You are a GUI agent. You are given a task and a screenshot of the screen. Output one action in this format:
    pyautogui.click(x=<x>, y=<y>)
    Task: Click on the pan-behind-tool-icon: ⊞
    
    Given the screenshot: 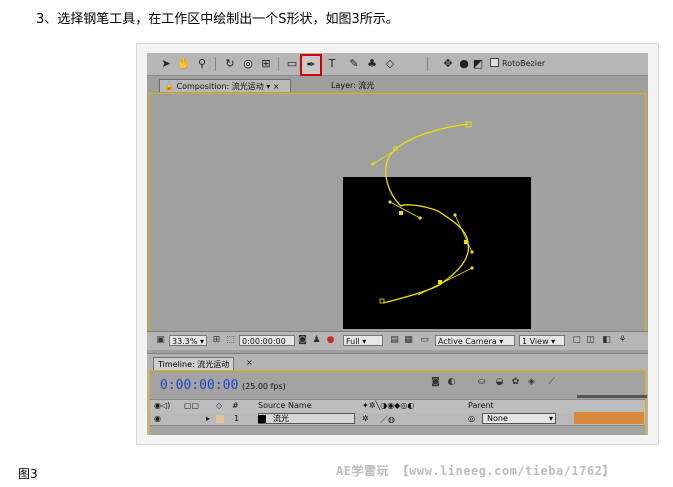 What is the action you would take?
    pyautogui.click(x=266, y=64)
    